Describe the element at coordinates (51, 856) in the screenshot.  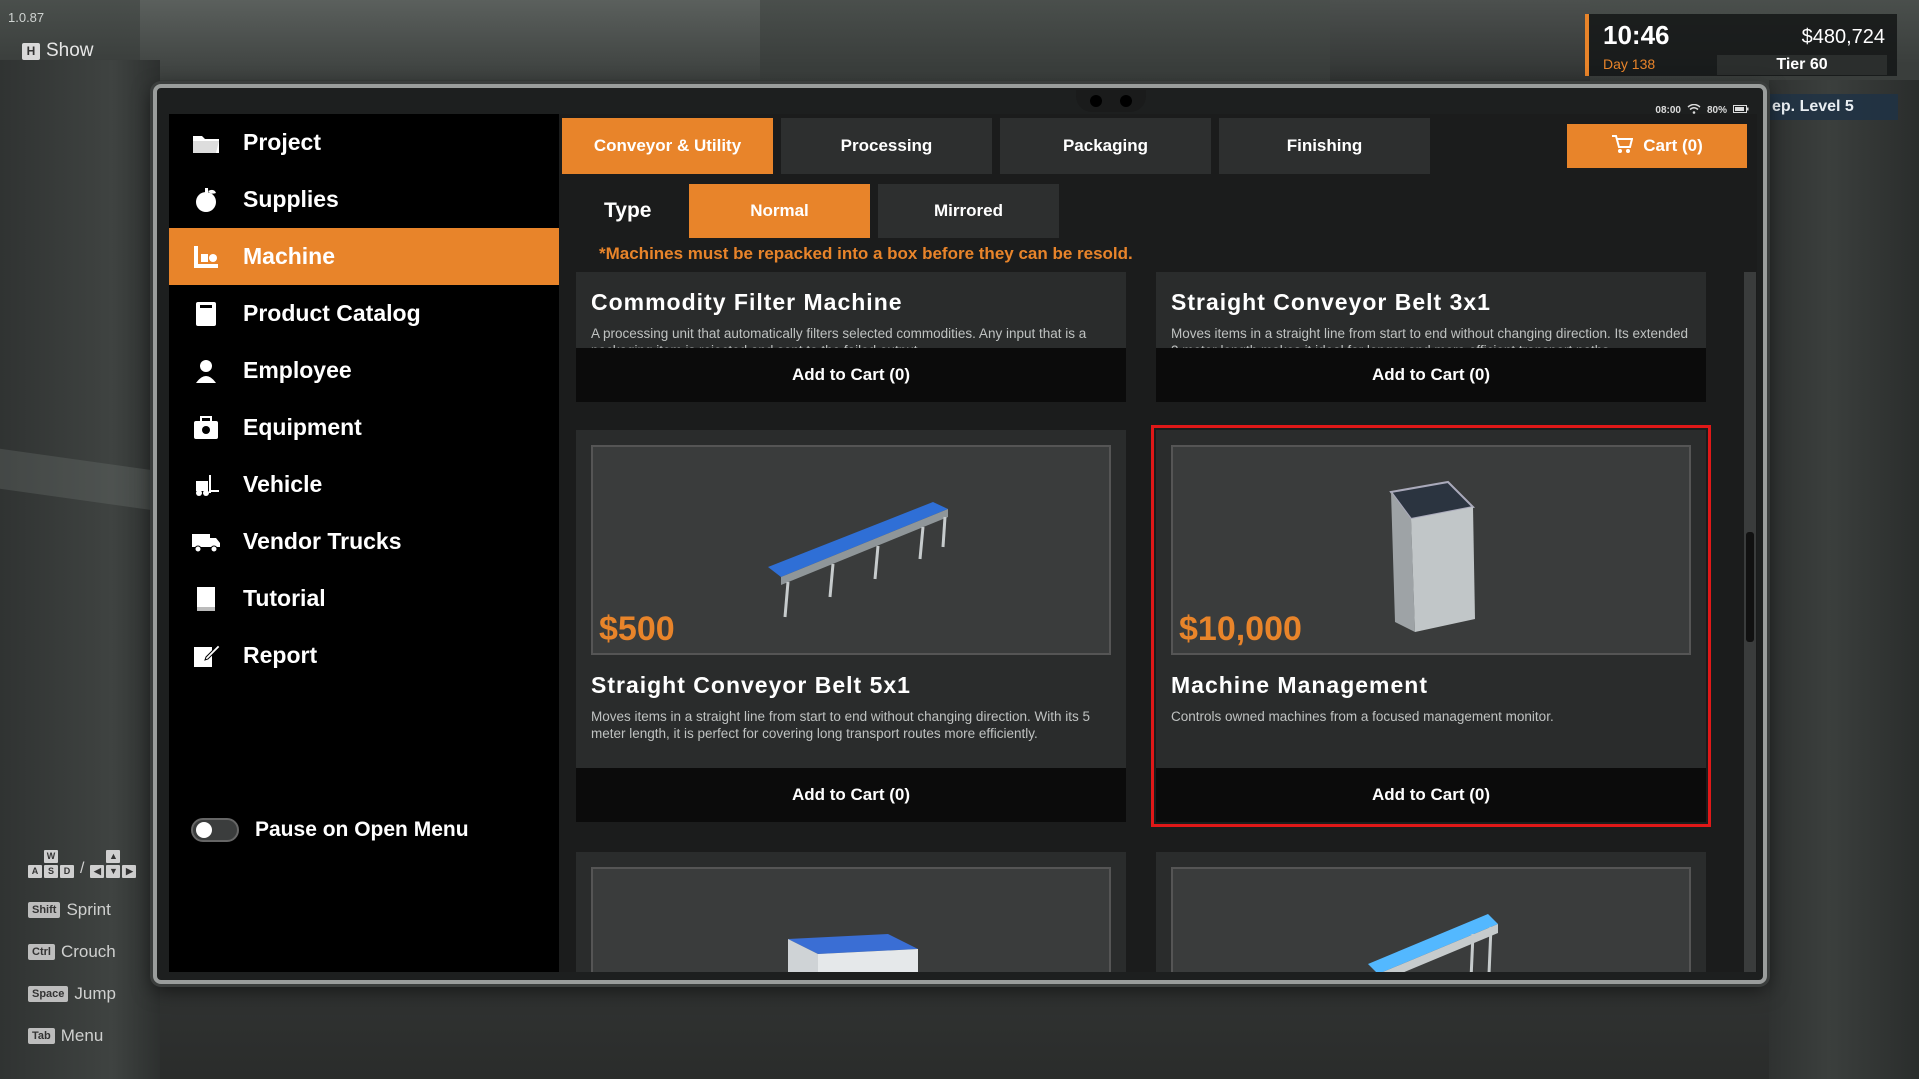
I see `key-w: W` at that location.